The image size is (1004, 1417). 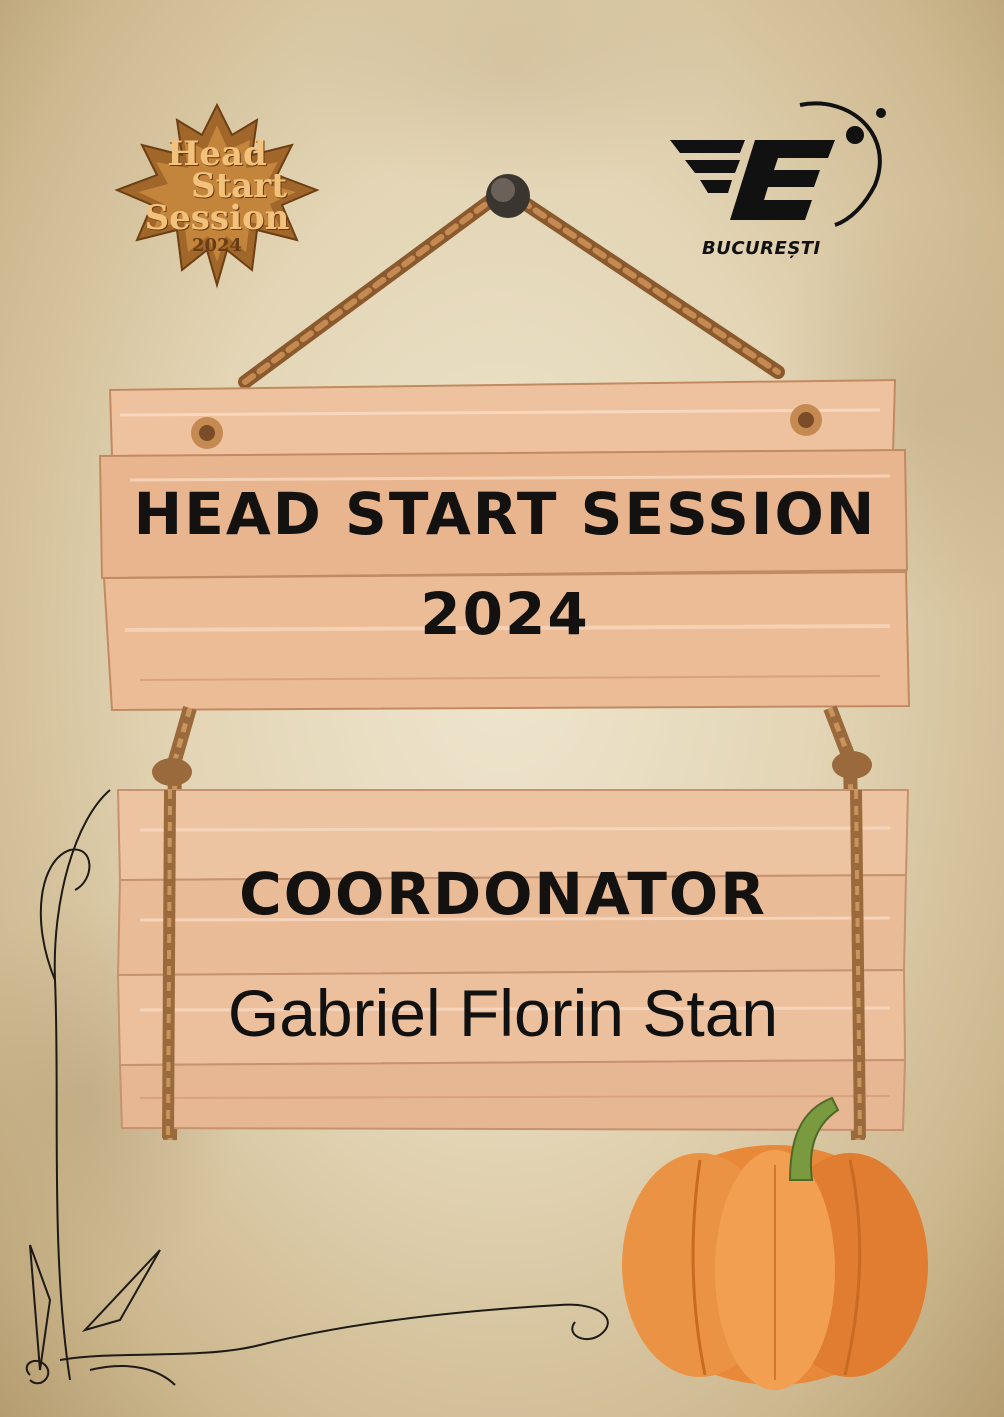 What do you see at coordinates (505, 614) in the screenshot?
I see `sign-title-line2: 2024` at bounding box center [505, 614].